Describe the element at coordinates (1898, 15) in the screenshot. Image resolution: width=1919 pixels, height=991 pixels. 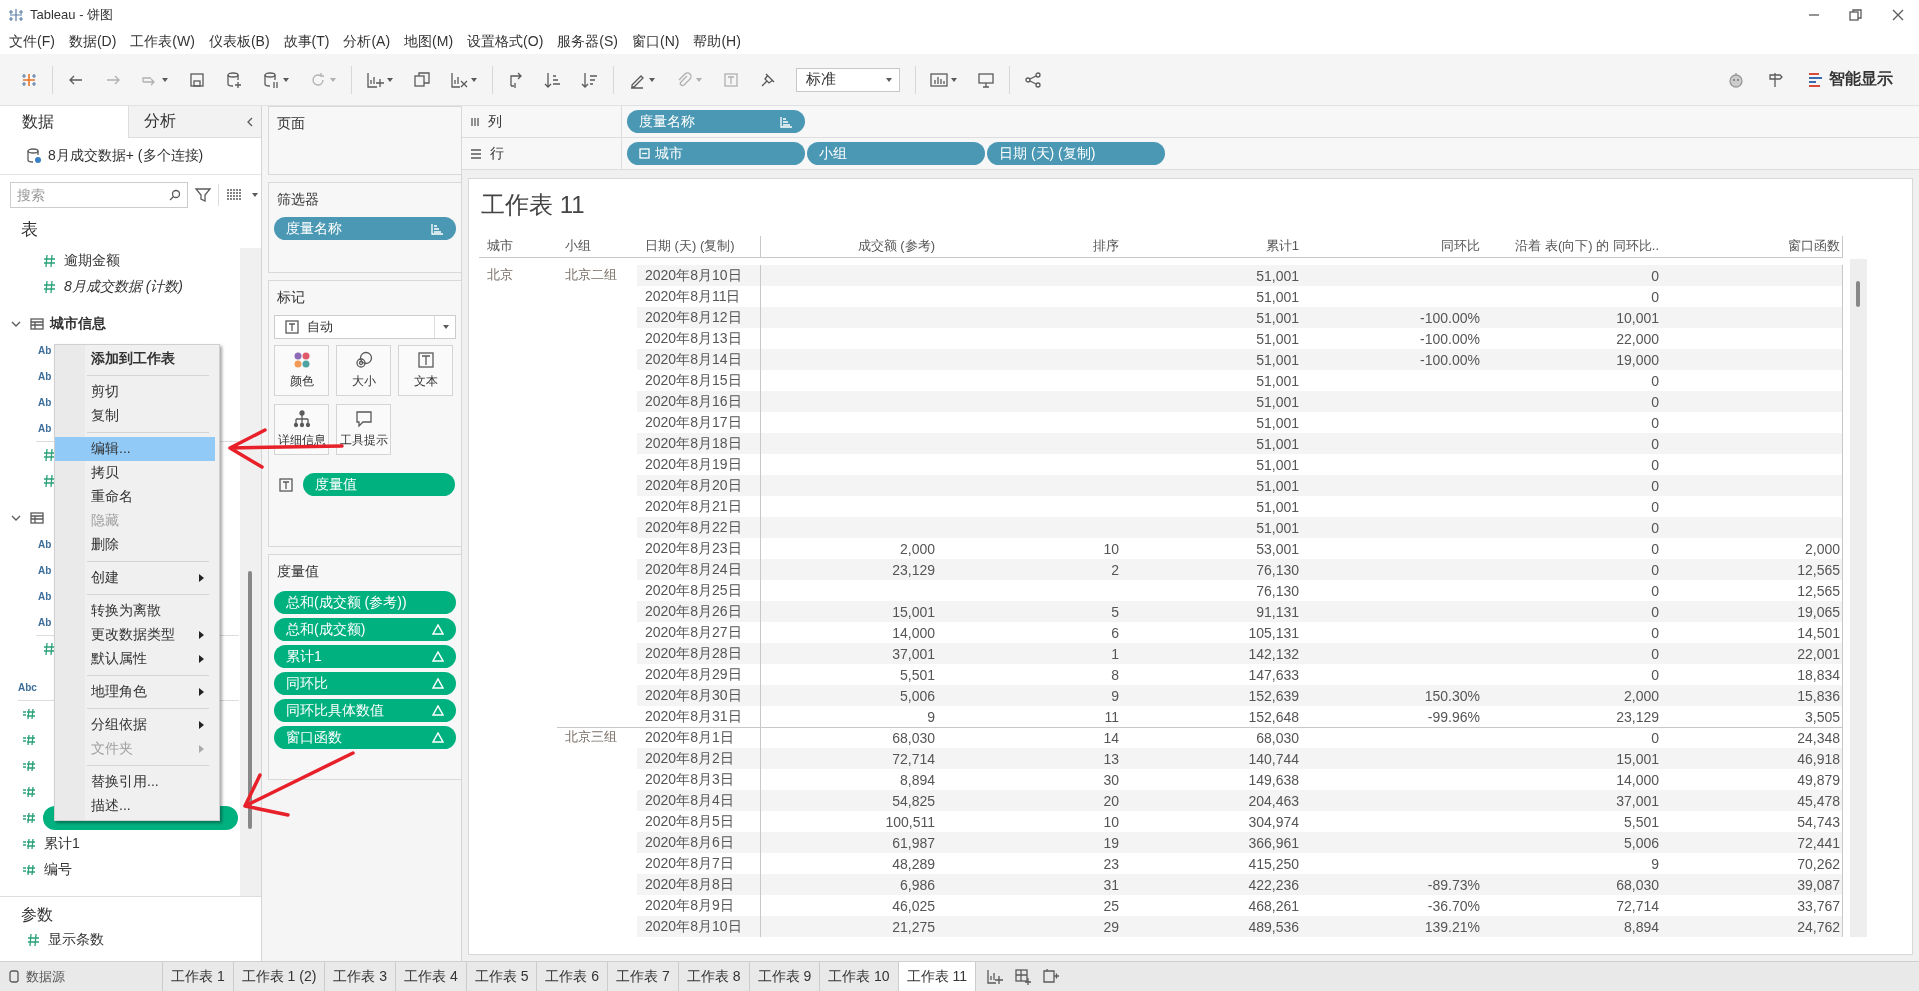
I see `close-icon` at that location.